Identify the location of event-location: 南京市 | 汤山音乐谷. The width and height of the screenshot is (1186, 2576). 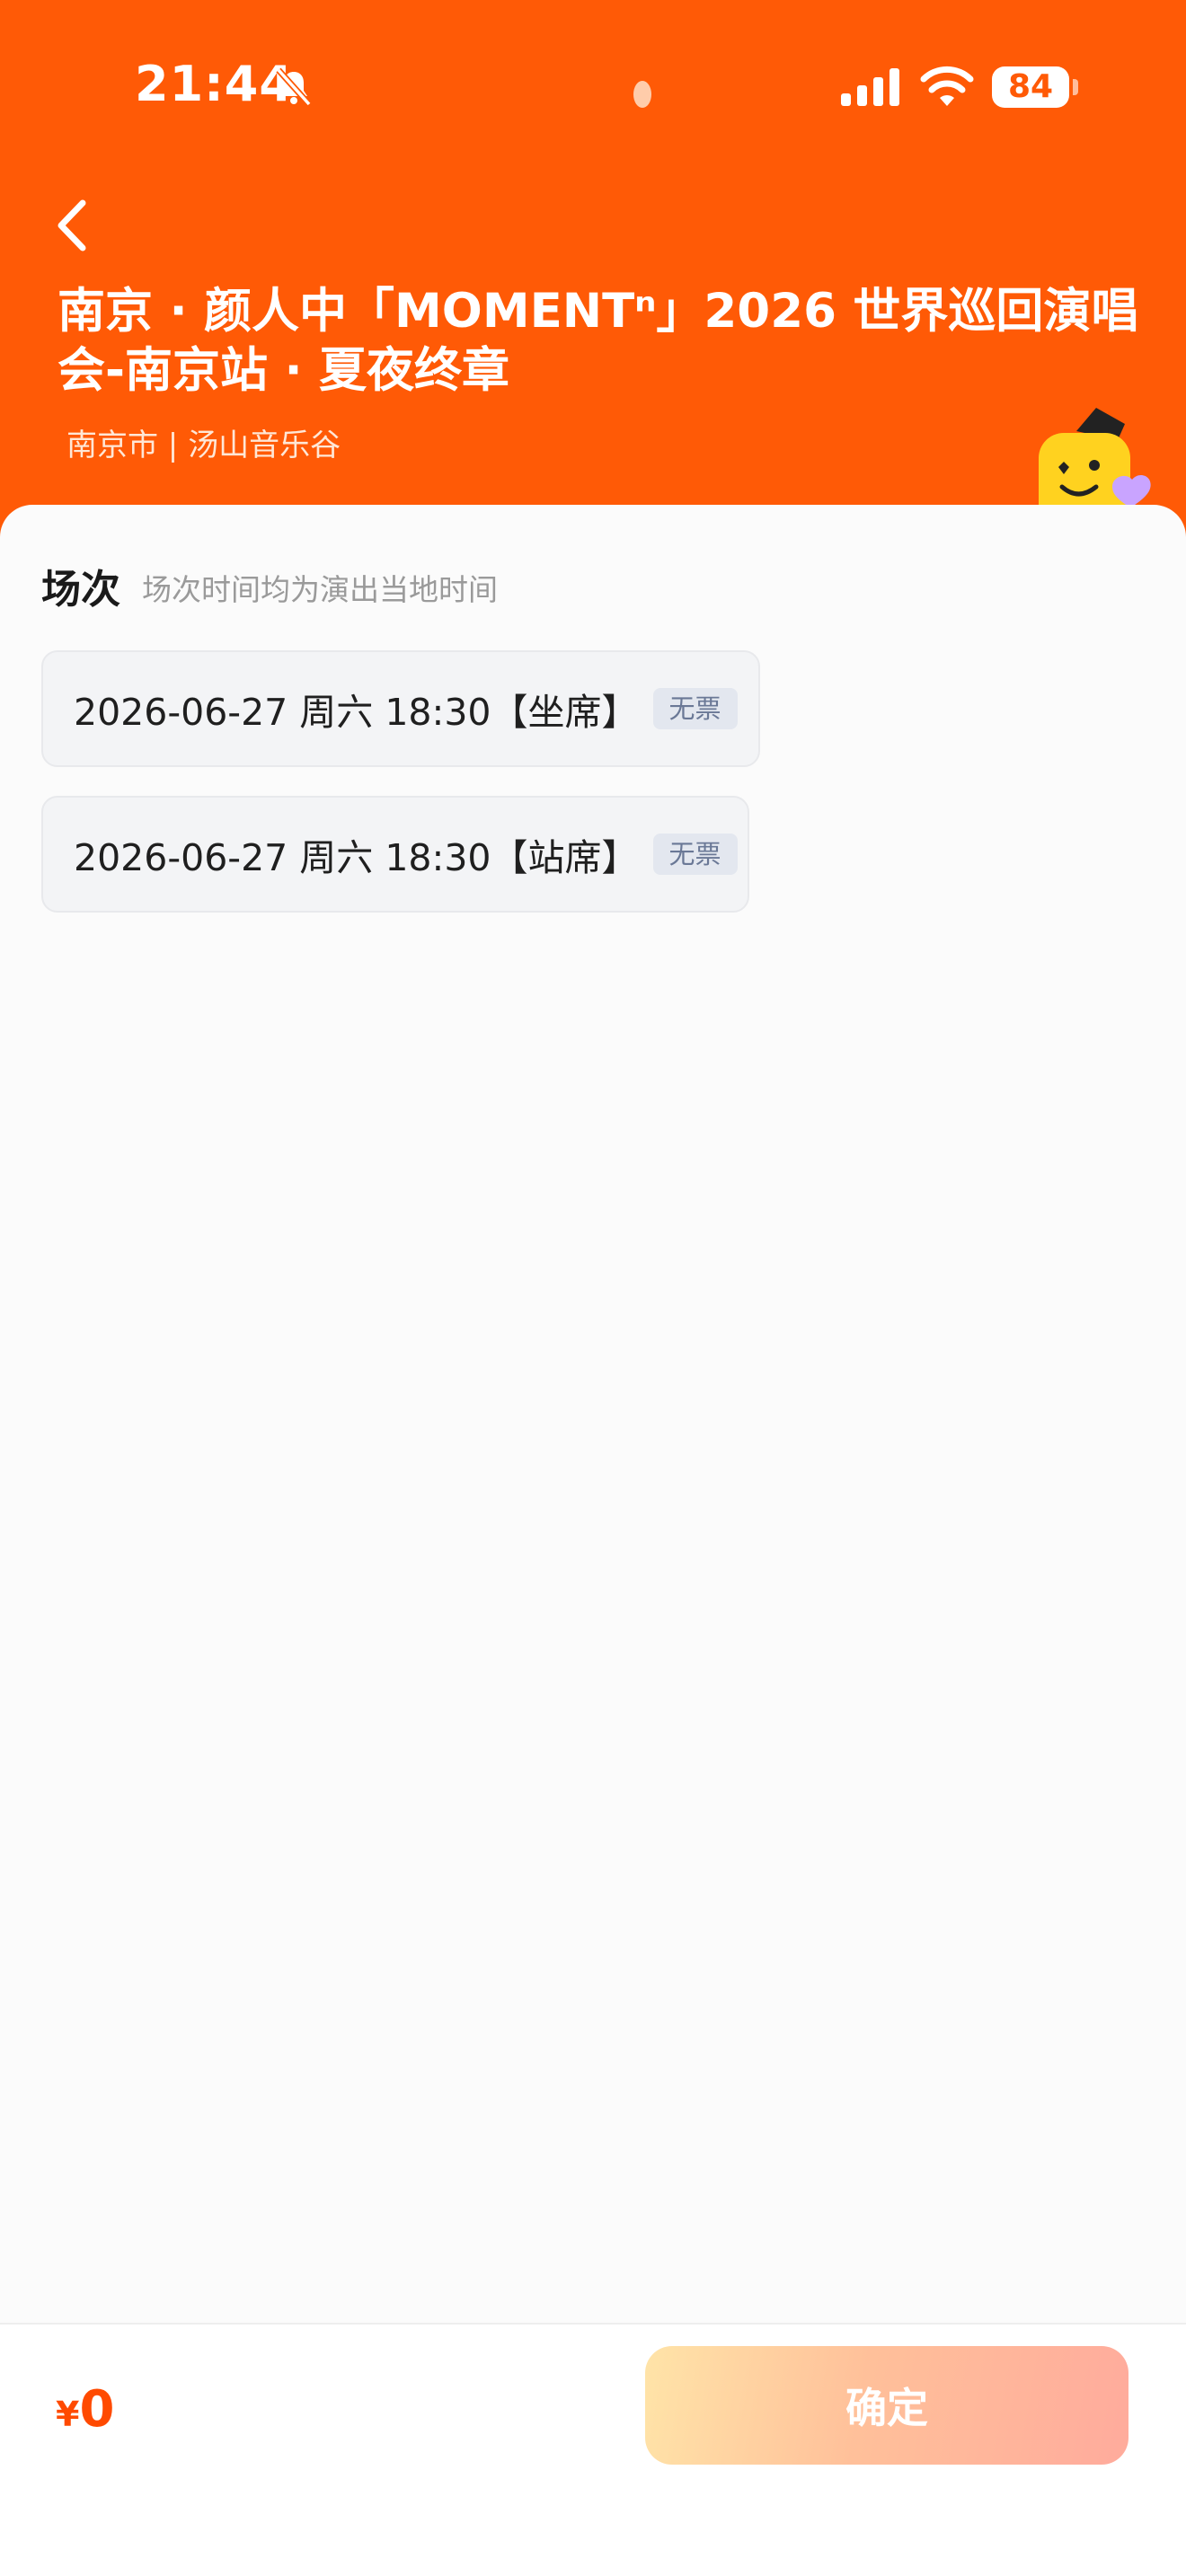
(203, 445).